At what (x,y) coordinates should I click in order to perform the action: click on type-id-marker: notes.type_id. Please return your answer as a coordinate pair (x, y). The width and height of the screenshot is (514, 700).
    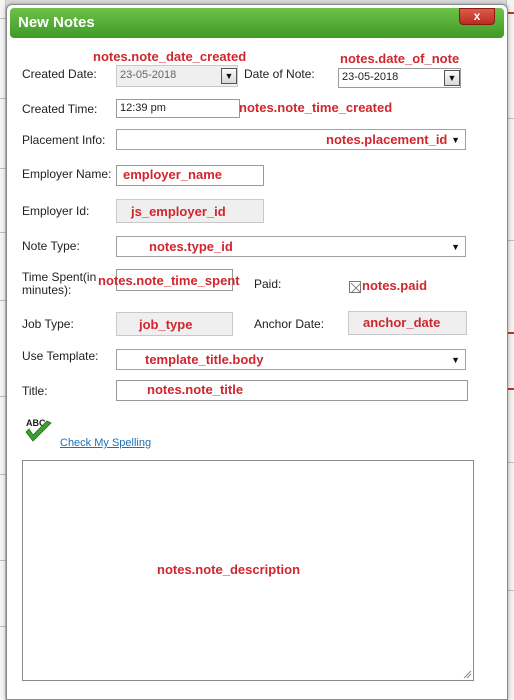
    Looking at the image, I should click on (191, 246).